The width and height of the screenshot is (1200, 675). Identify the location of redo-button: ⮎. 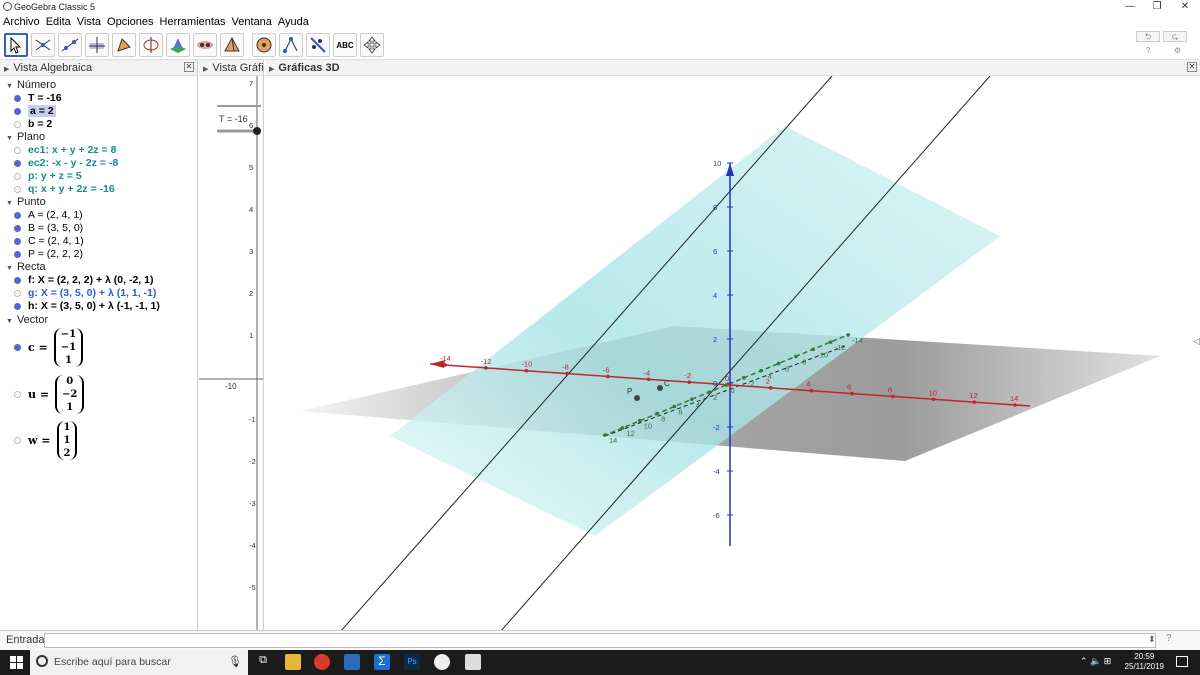
(1175, 36).